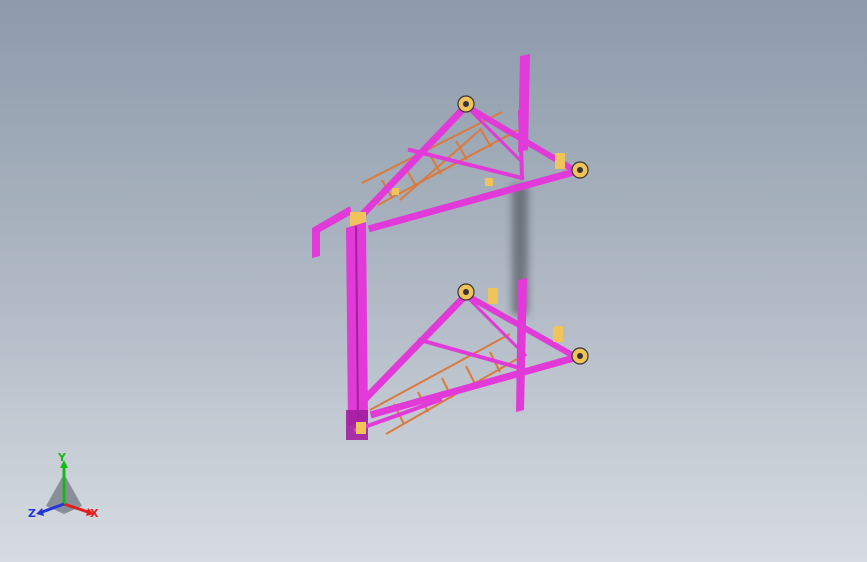 The width and height of the screenshot is (867, 562). What do you see at coordinates (32, 513) in the screenshot?
I see `z-axis-label: Z` at bounding box center [32, 513].